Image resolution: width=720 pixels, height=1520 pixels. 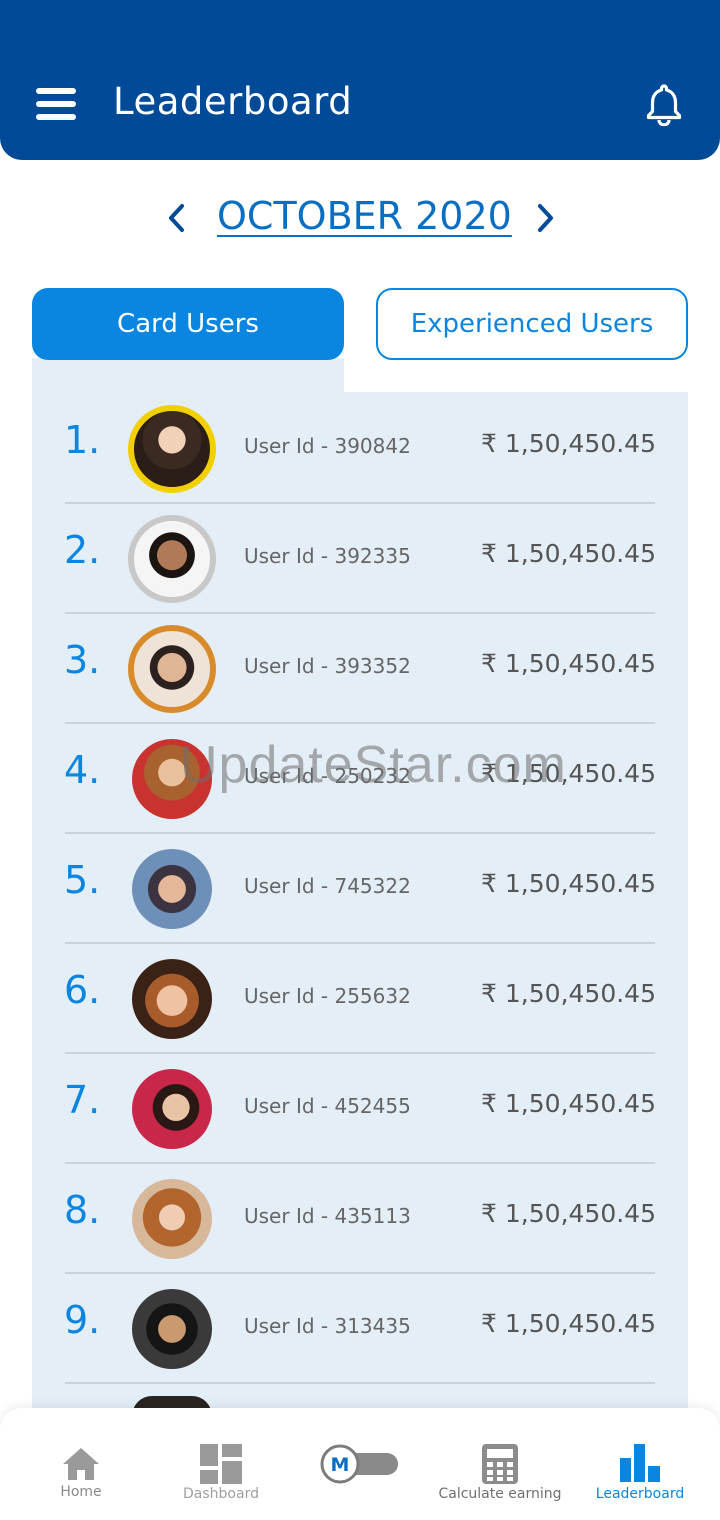 I want to click on user-id: User Id - 250232, so click(x=327, y=776).